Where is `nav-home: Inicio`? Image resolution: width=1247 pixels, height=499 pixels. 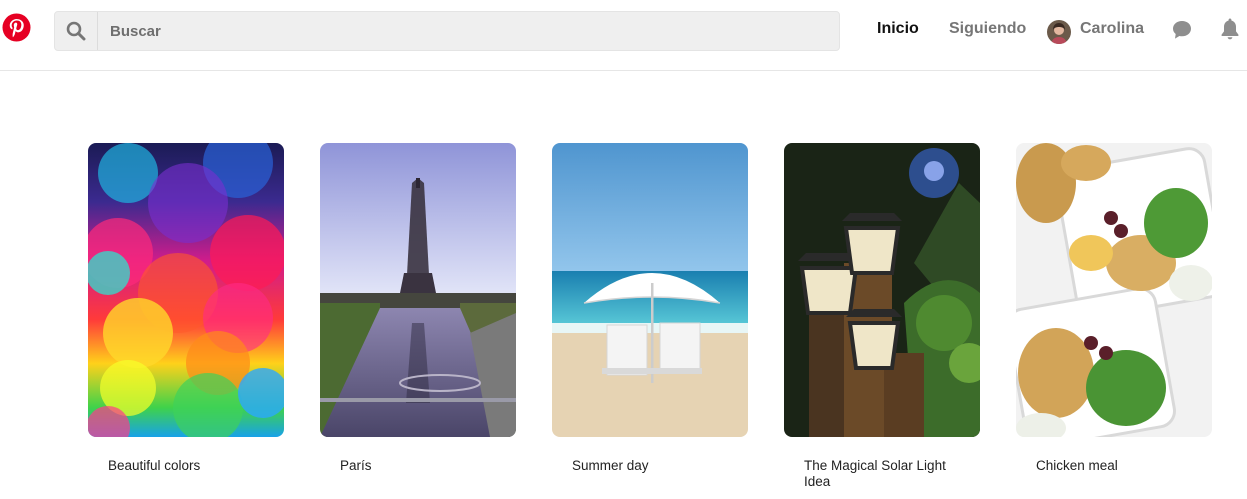 nav-home: Inicio is located at coordinates (898, 29).